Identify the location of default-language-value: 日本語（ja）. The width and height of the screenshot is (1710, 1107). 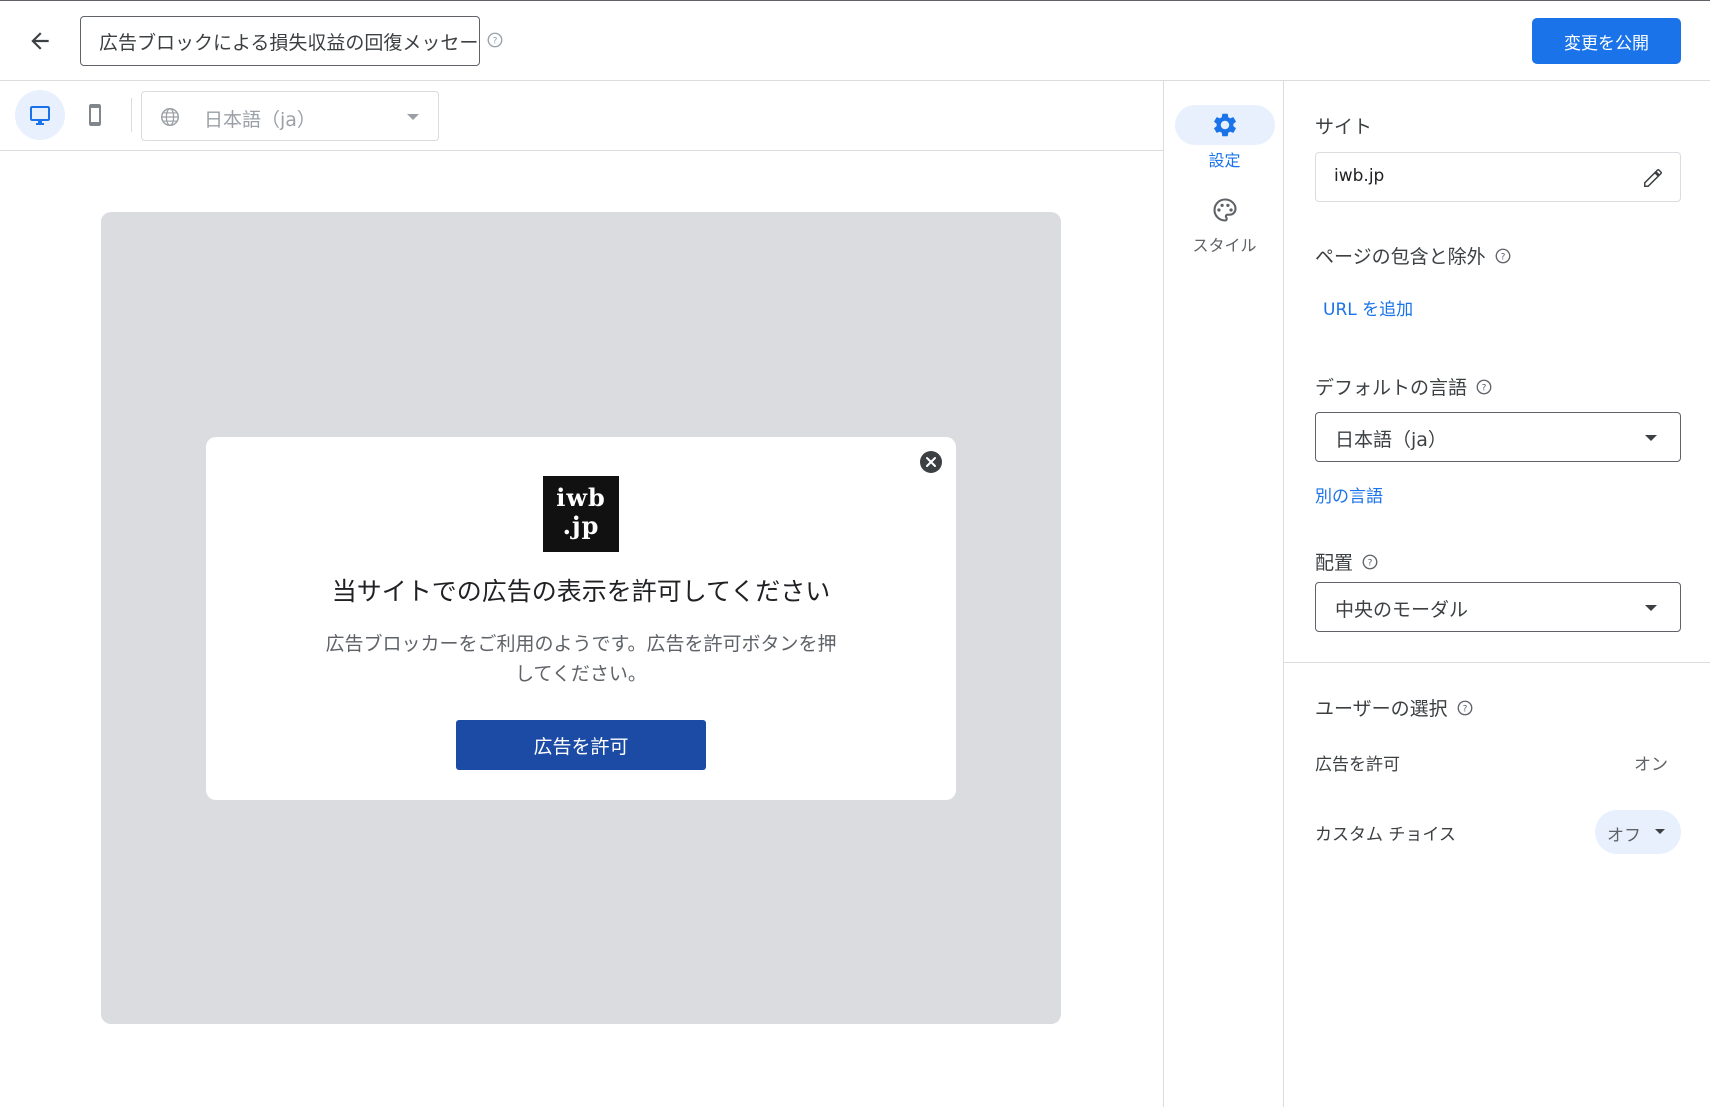
(1391, 440).